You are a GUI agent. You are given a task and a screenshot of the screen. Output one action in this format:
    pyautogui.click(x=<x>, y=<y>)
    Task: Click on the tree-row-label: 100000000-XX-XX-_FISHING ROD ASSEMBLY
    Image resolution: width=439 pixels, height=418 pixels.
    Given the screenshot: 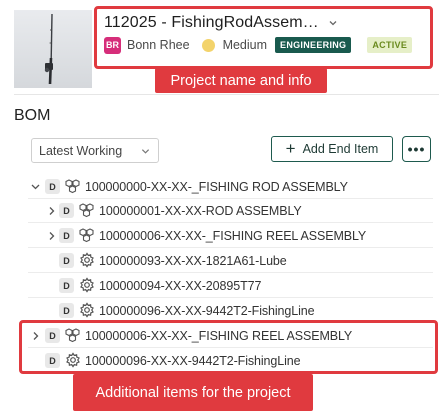 What is the action you would take?
    pyautogui.click(x=216, y=187)
    